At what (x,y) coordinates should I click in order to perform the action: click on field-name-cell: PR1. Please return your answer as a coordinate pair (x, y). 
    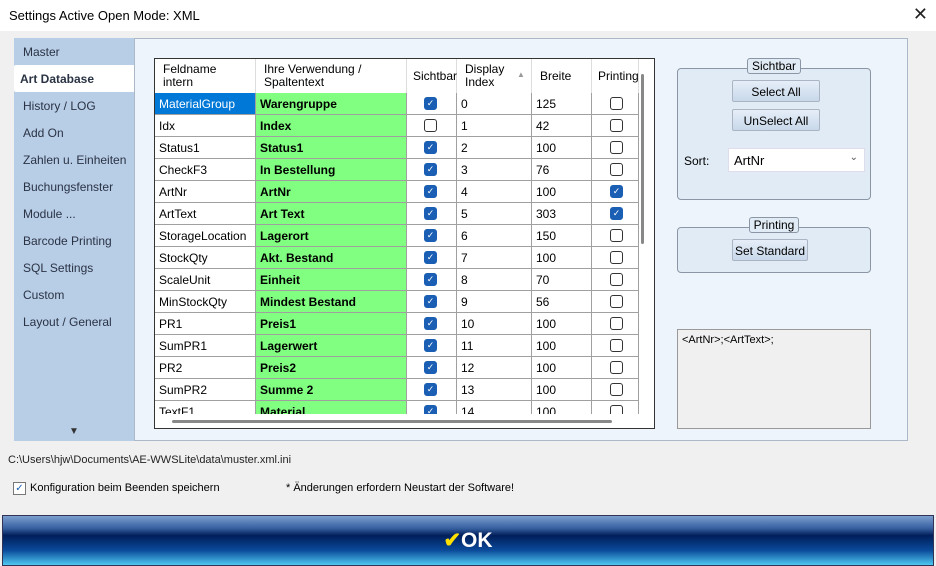
    Looking at the image, I should click on (205, 324).